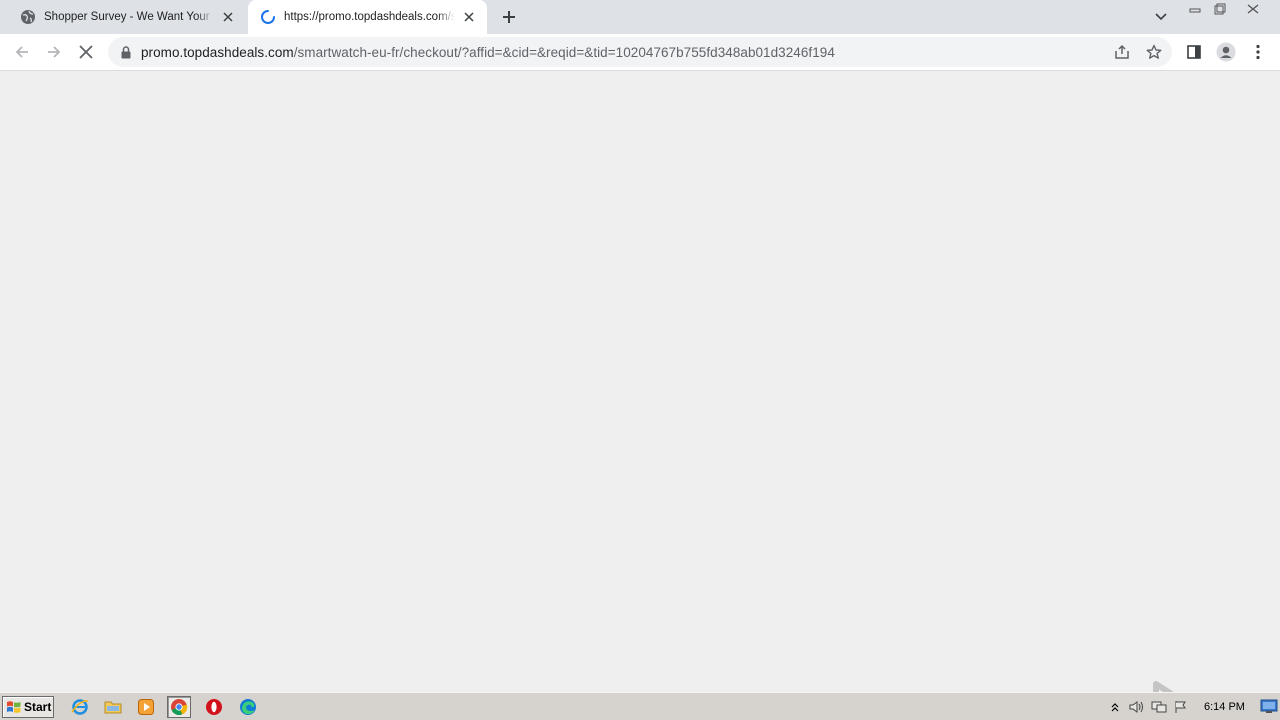 Image resolution: width=1280 pixels, height=720 pixels. What do you see at coordinates (1159, 707) in the screenshot?
I see `network-icon` at bounding box center [1159, 707].